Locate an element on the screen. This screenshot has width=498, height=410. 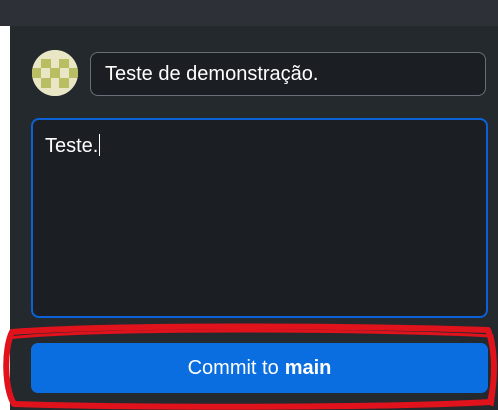
commit-summary-input: Teste de demonstração. is located at coordinates (288, 74).